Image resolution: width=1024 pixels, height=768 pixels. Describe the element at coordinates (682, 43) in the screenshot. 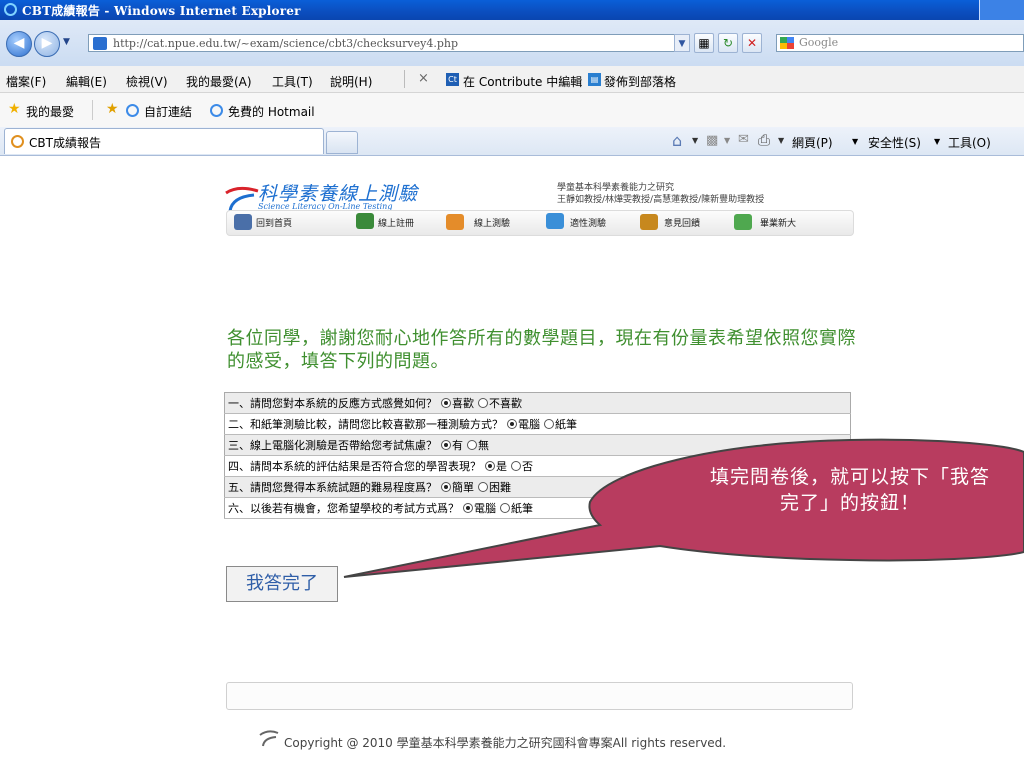

I see `address-dropdown-button: ▼` at that location.